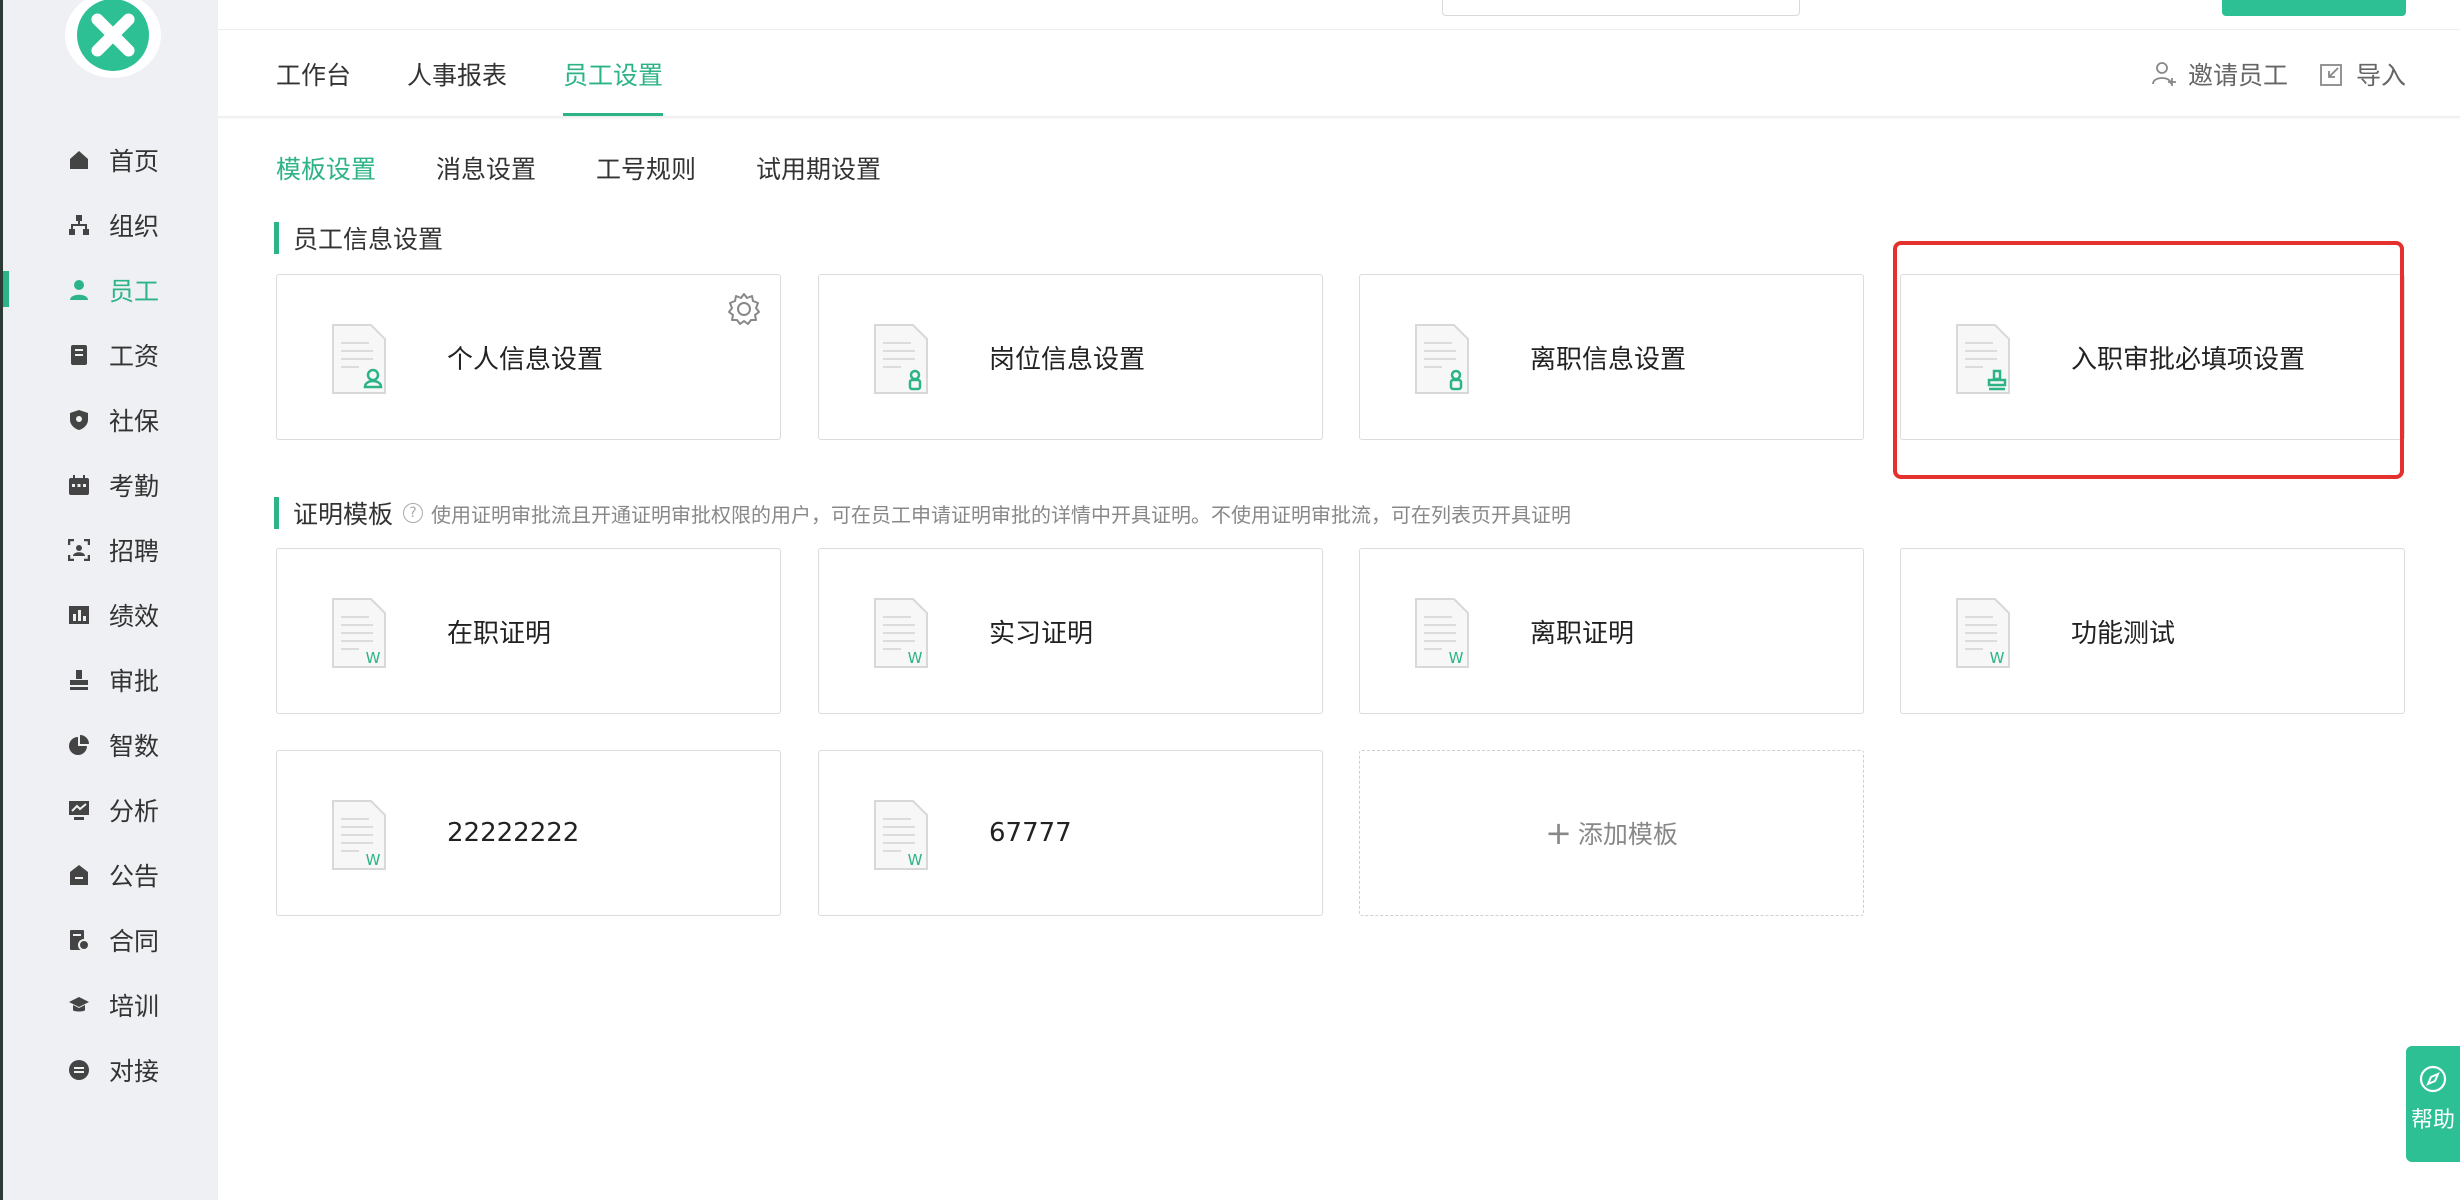 Image resolution: width=2460 pixels, height=1200 pixels. Describe the element at coordinates (313, 86) in the screenshot. I see `tab-workbench: 工作台` at that location.